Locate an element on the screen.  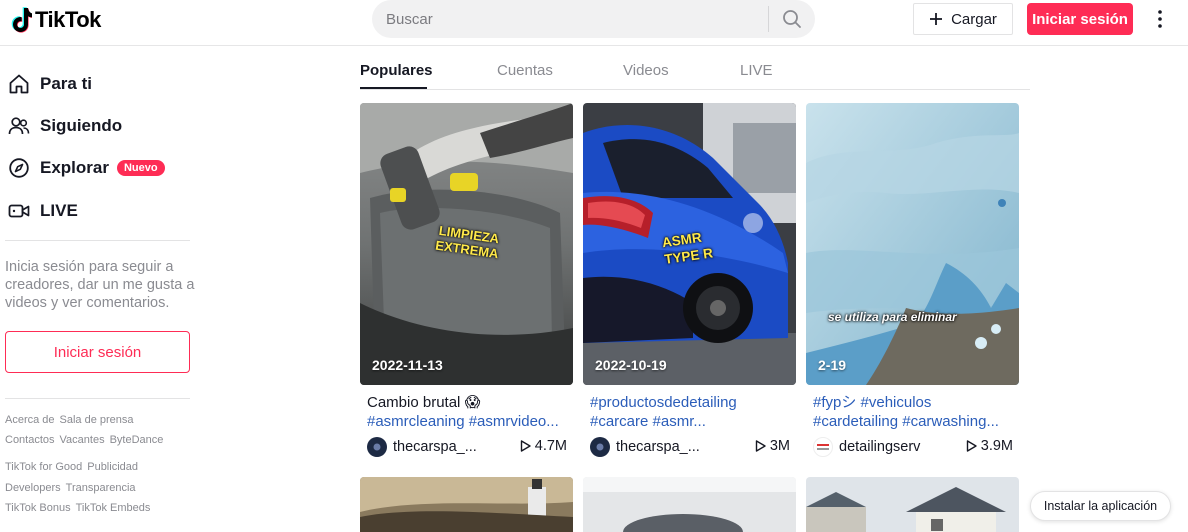
tiktok-logo-icon is located at coordinates (21, 20).